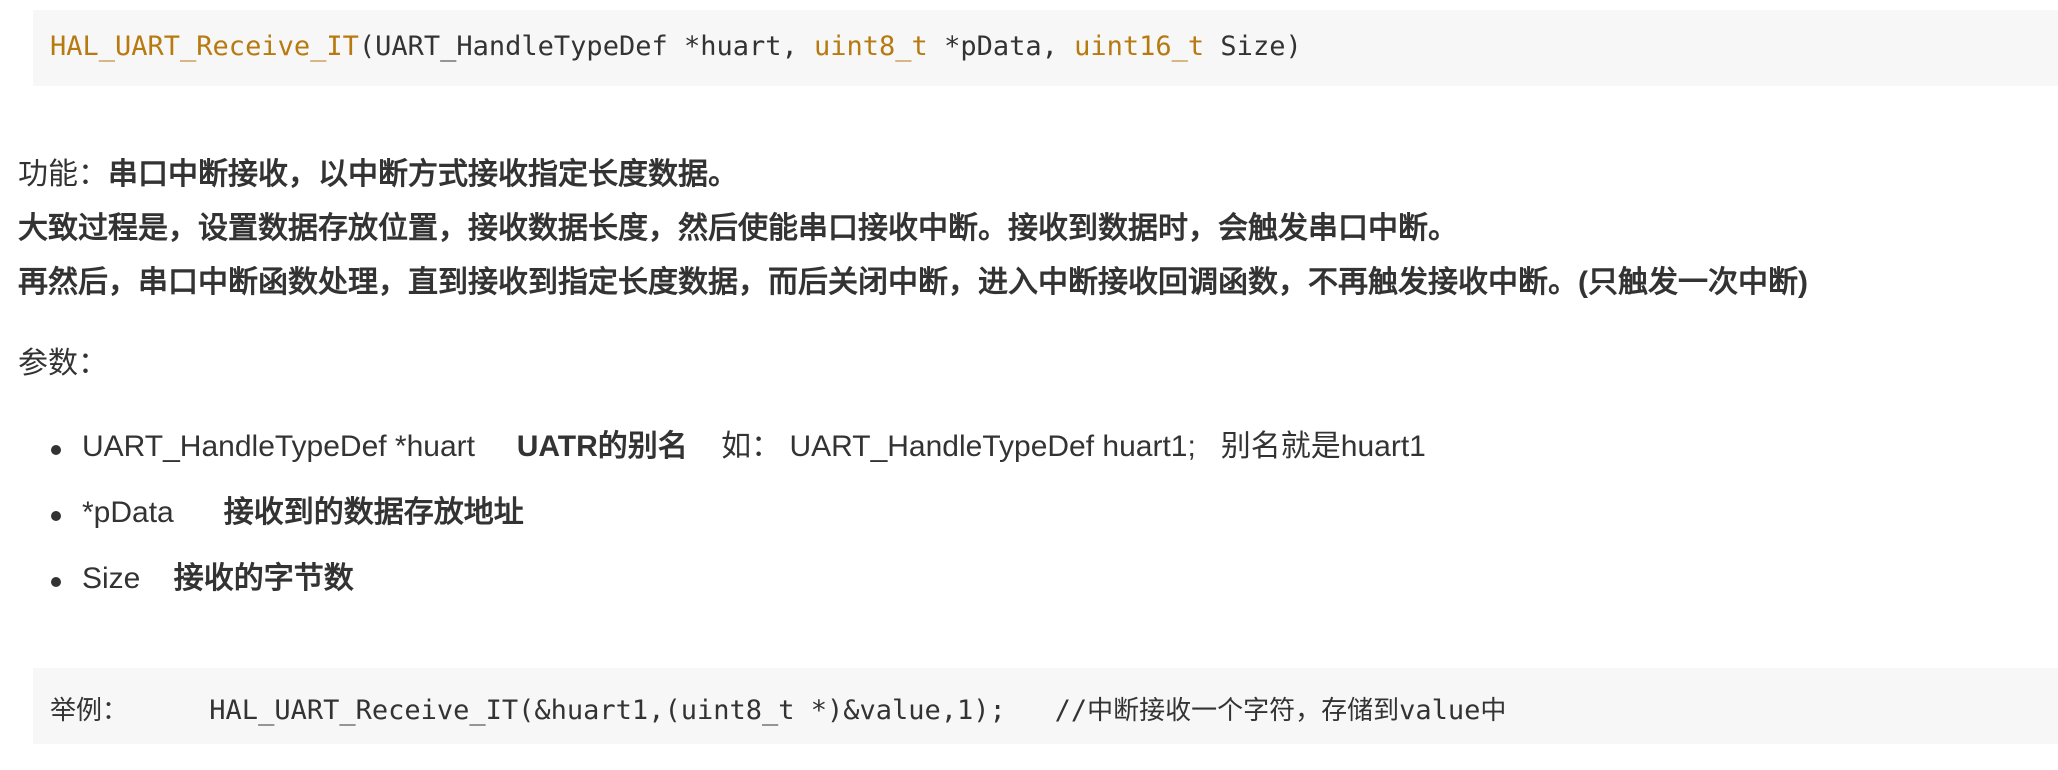 This screenshot has width=2058, height=770. I want to click on comment-text: 中断接收一个字符，存储到, so click(1243, 711).